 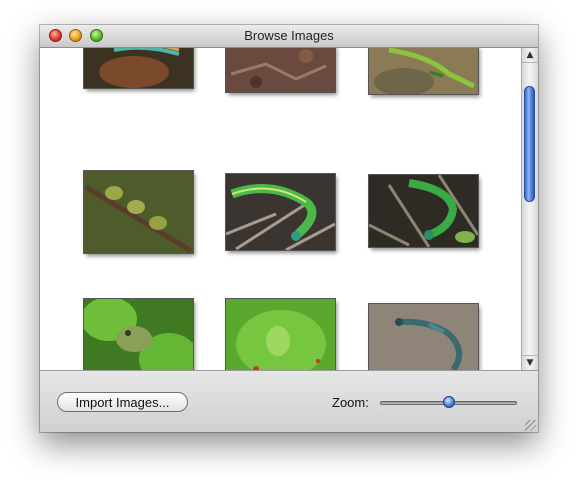 What do you see at coordinates (448, 402) in the screenshot?
I see `zoom-slider-knob` at bounding box center [448, 402].